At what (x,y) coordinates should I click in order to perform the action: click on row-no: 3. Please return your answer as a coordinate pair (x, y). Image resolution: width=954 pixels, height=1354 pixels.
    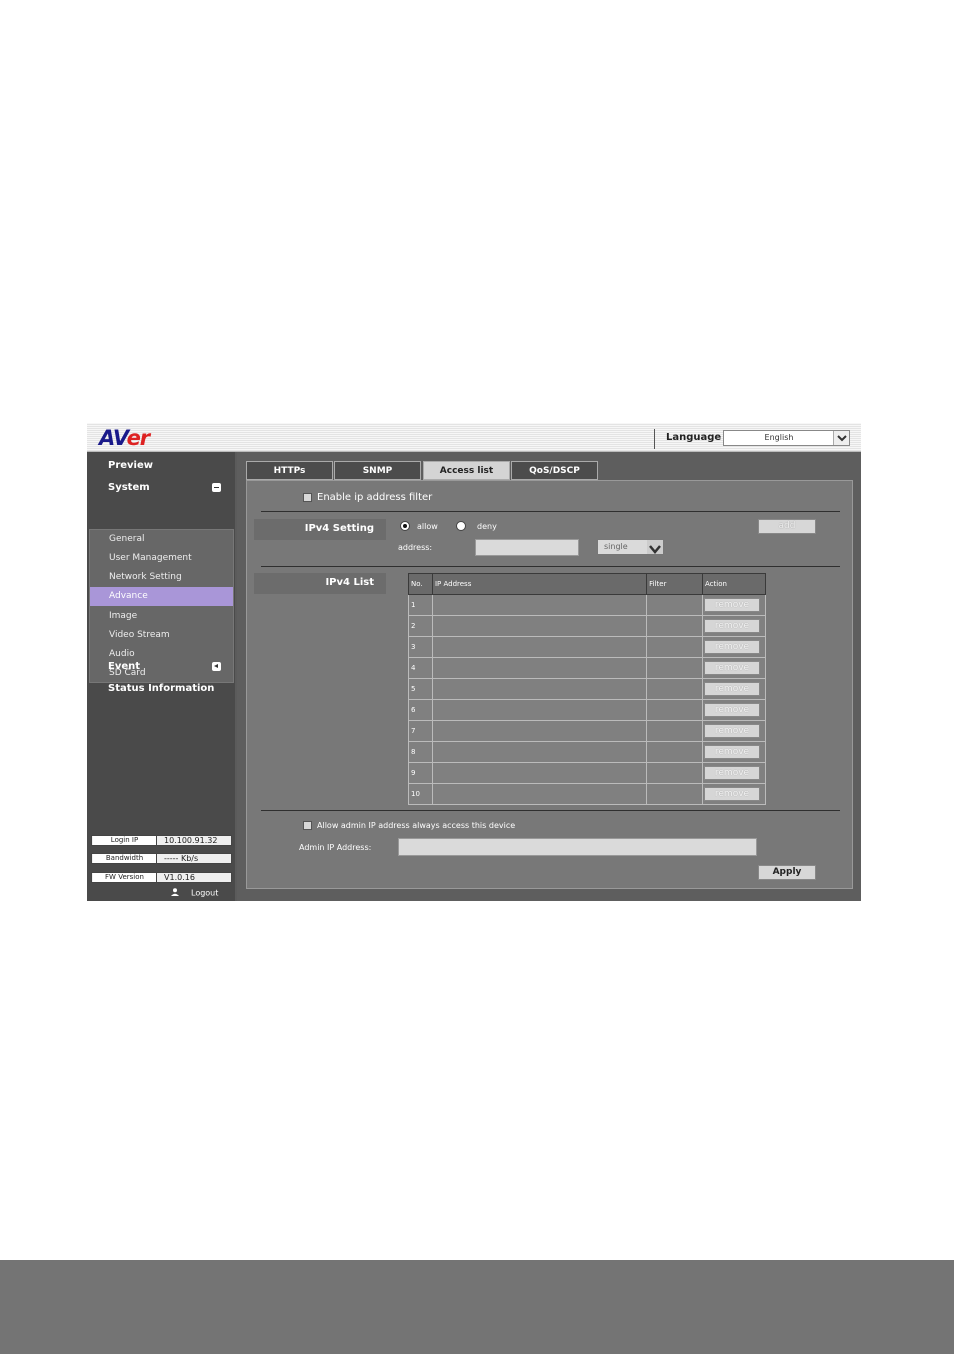
    Looking at the image, I should click on (420, 647).